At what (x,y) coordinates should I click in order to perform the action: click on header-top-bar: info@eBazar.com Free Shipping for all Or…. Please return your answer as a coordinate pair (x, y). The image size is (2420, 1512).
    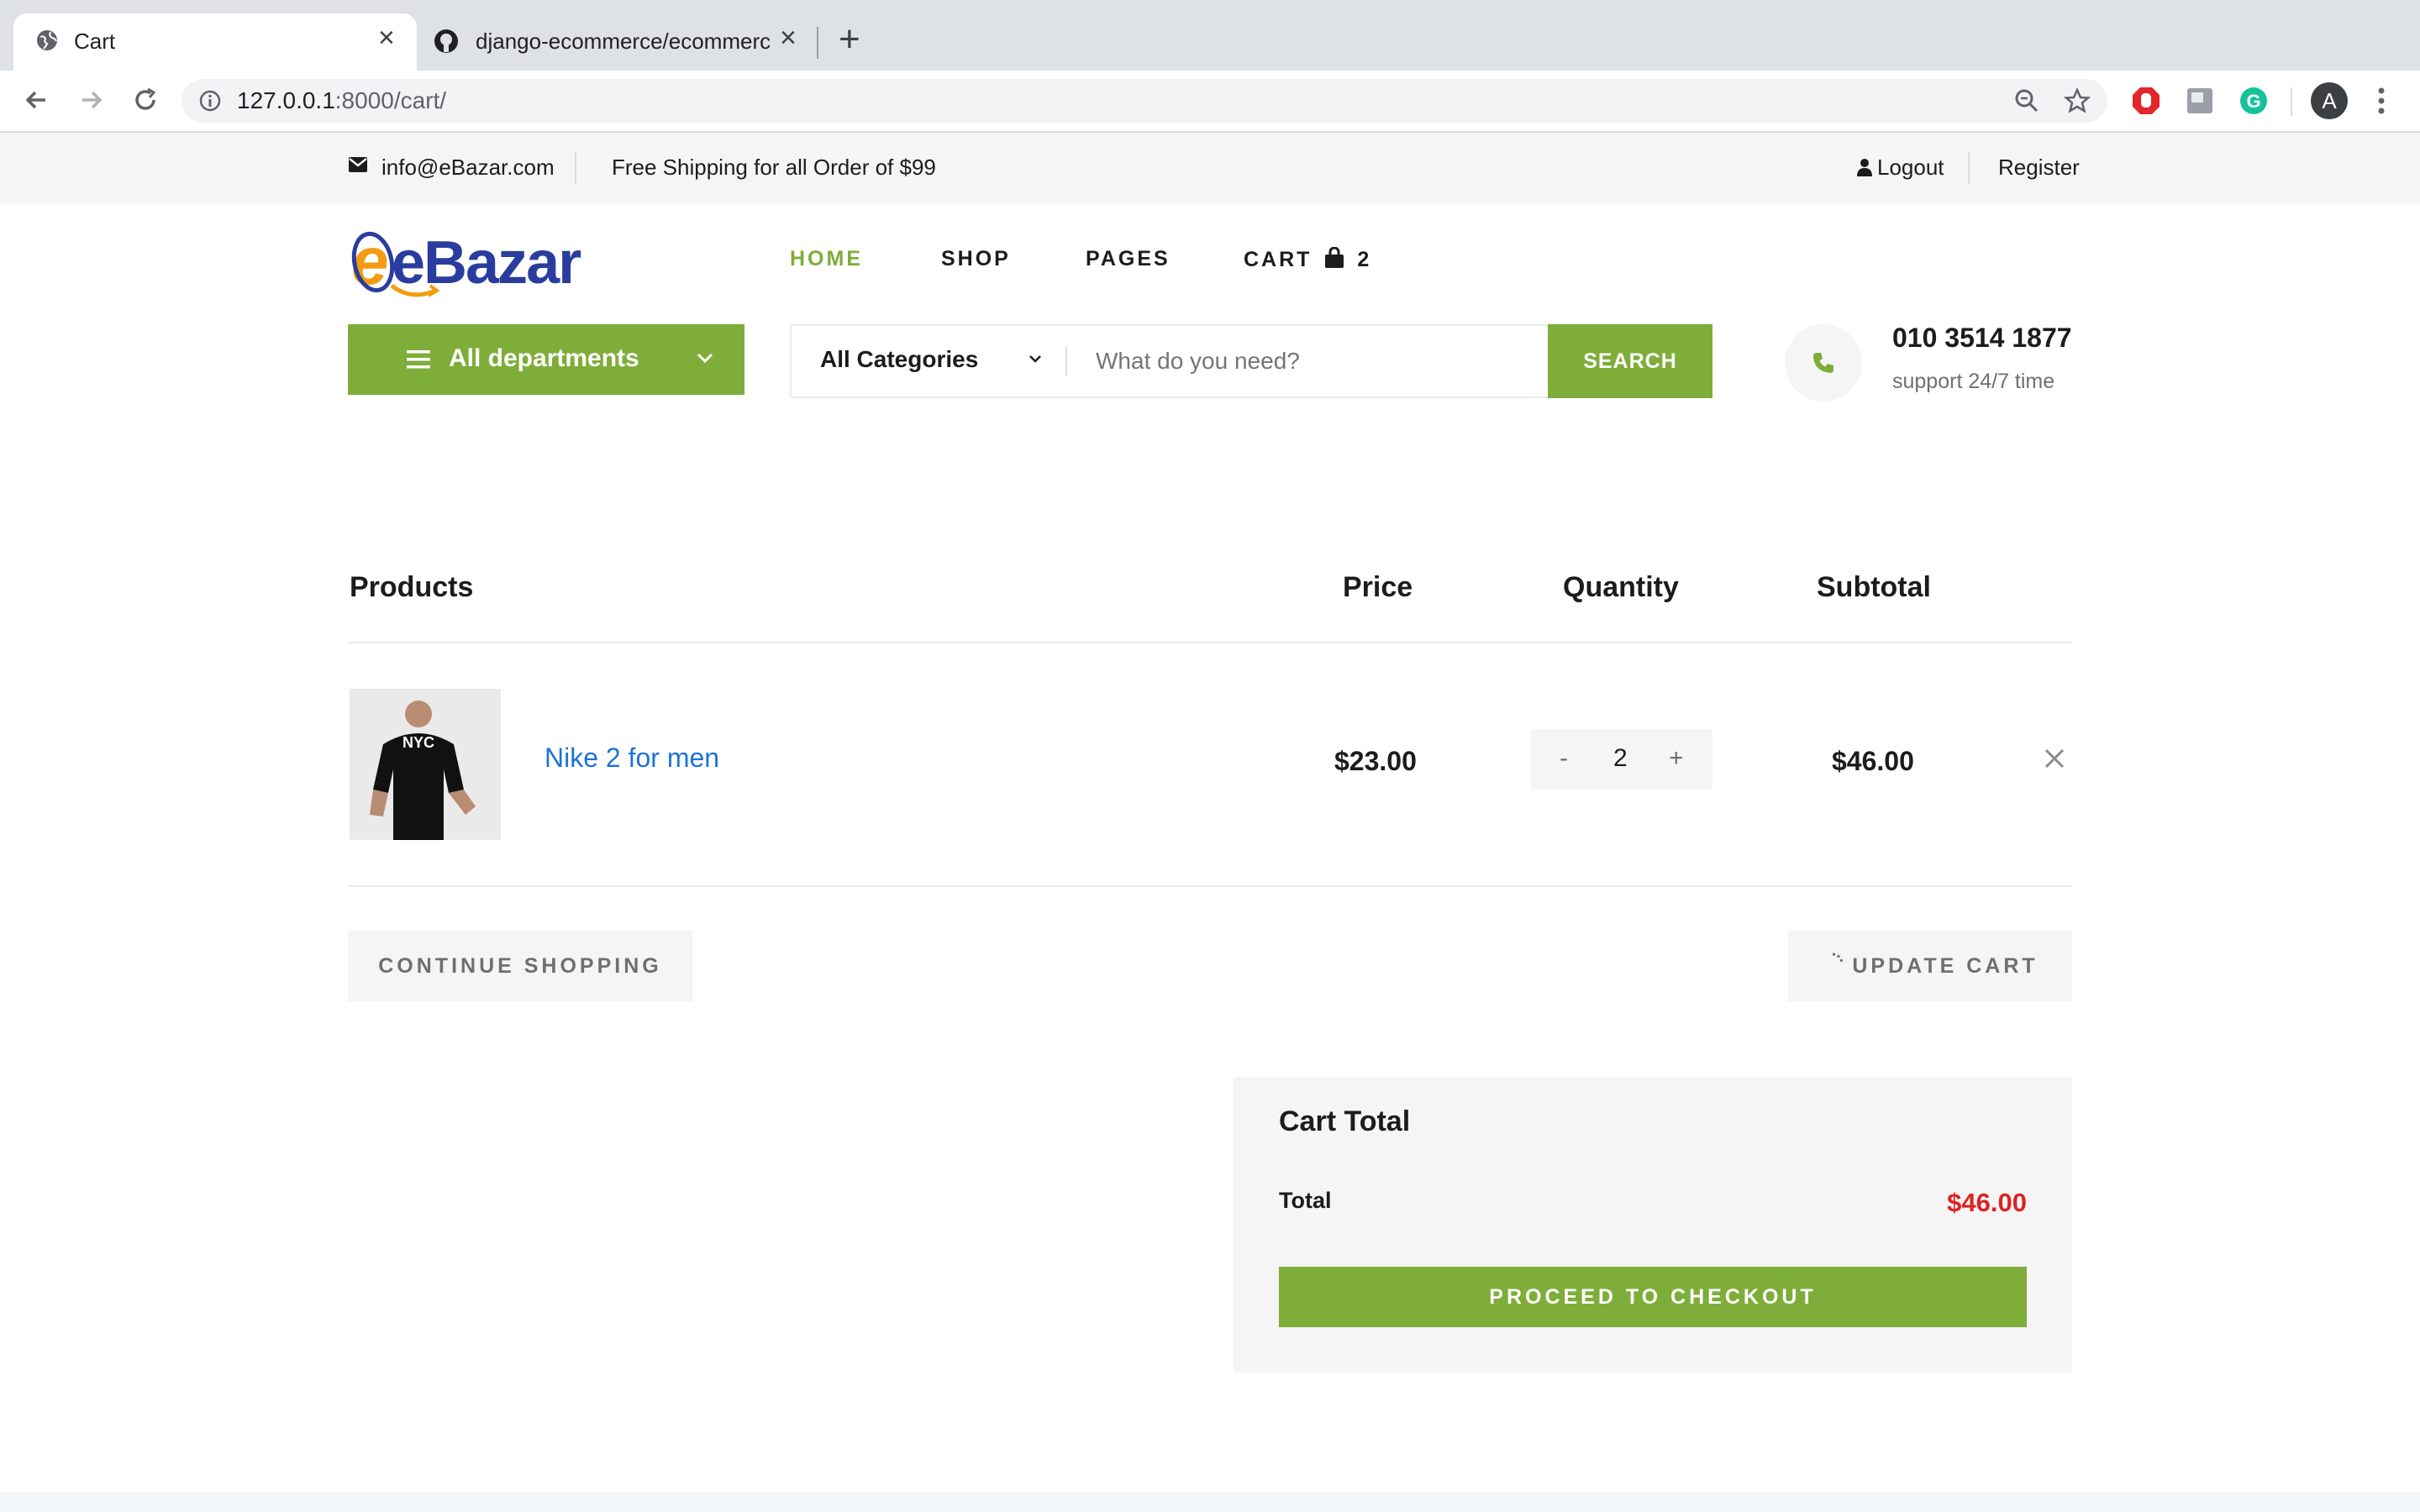
    Looking at the image, I should click on (1210, 168).